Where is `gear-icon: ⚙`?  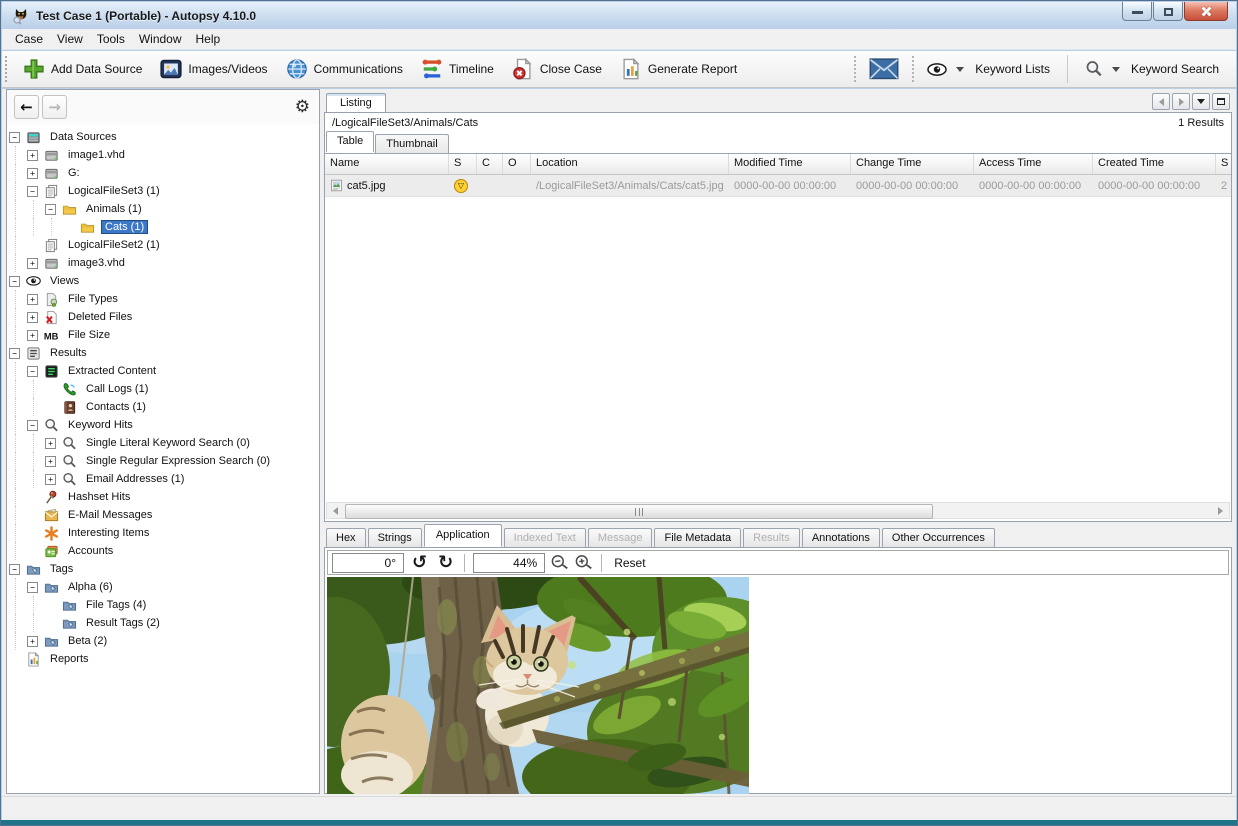 gear-icon: ⚙ is located at coordinates (302, 107).